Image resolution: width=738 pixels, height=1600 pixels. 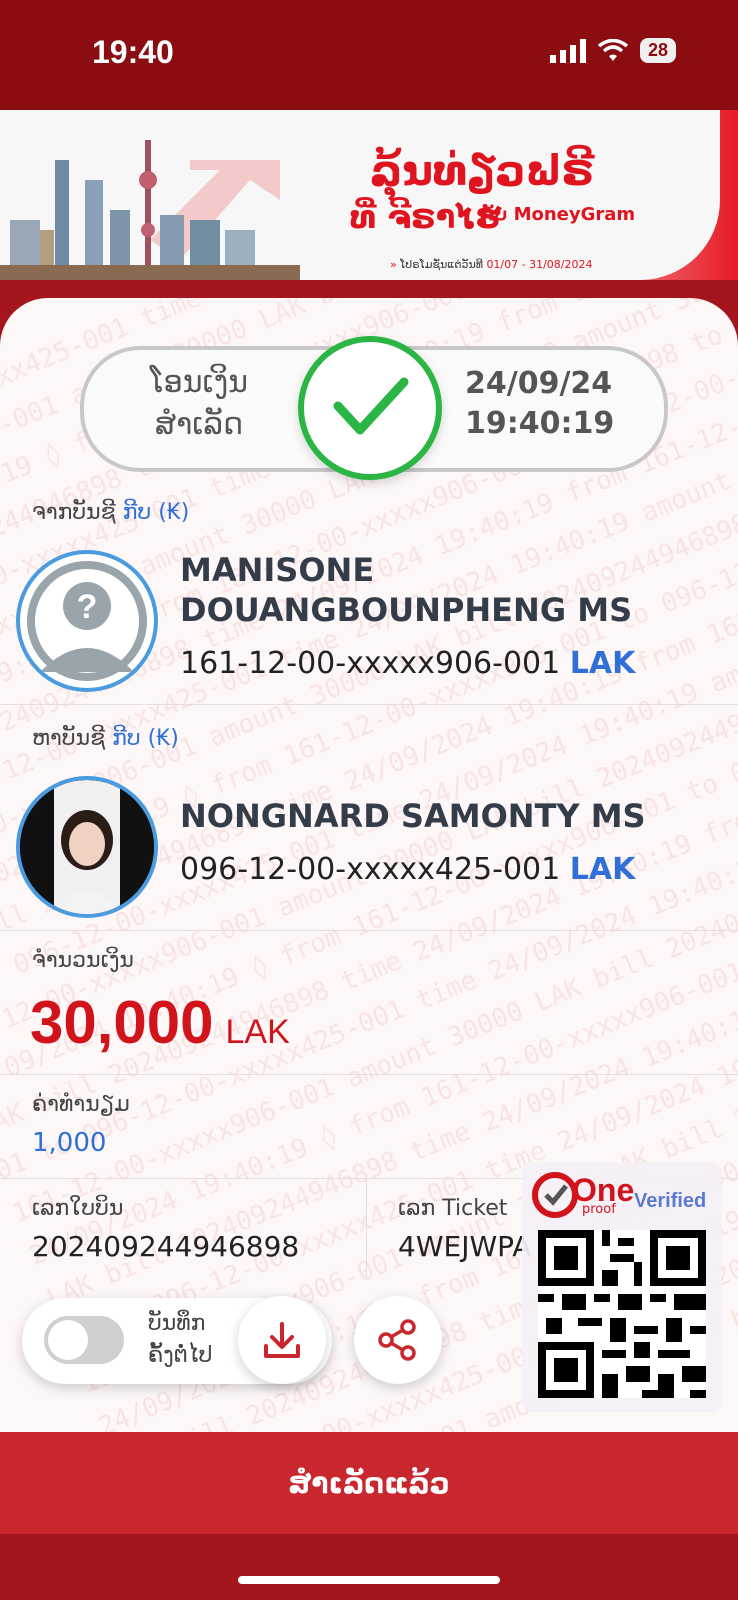 I want to click on divider-vertical, so click(x=366, y=1228).